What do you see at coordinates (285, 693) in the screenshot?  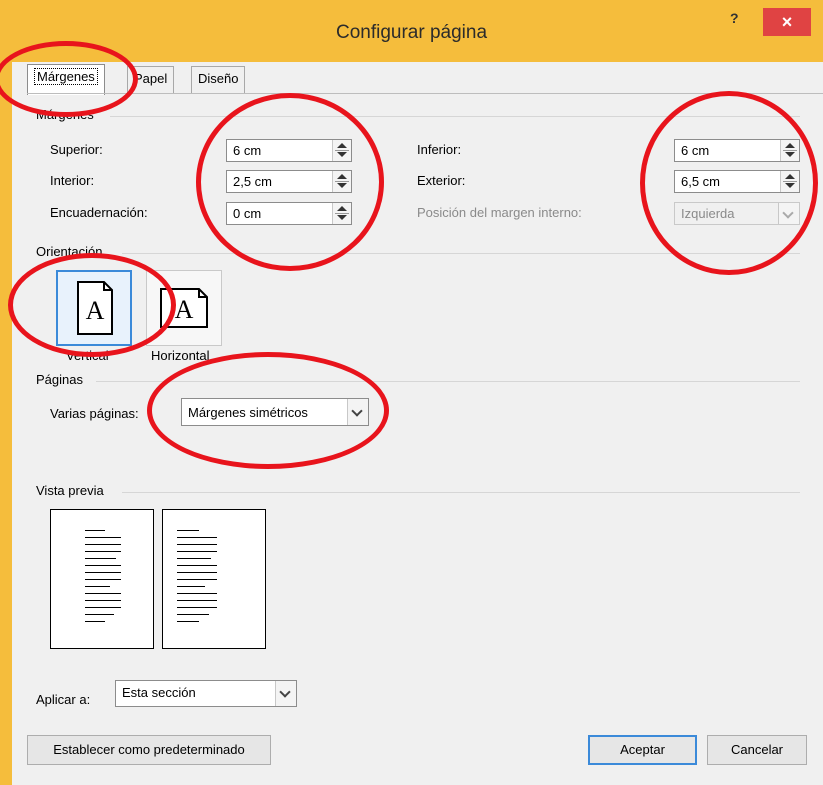 I see `chevron-down-icon` at bounding box center [285, 693].